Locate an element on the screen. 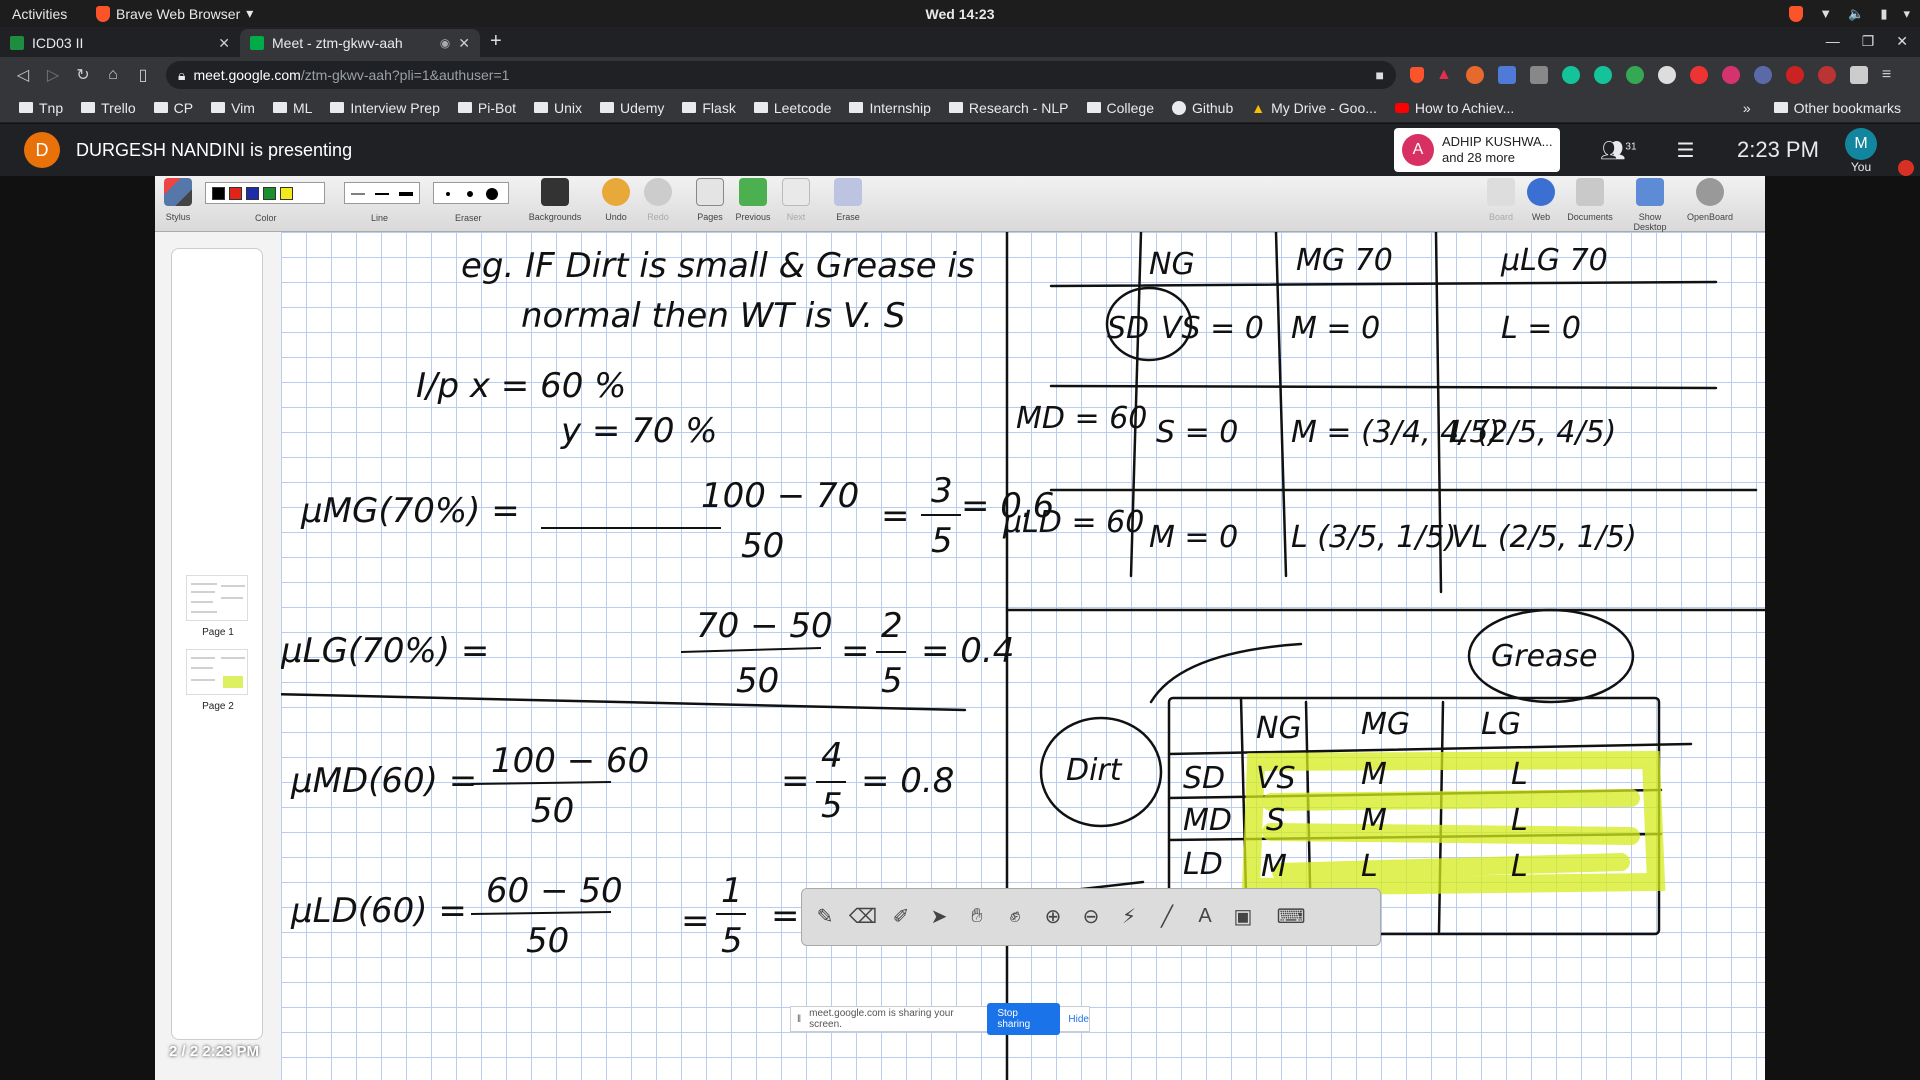 This screenshot has height=1080, width=1920. bookmark-leetcode: Leetcode is located at coordinates (793, 108).